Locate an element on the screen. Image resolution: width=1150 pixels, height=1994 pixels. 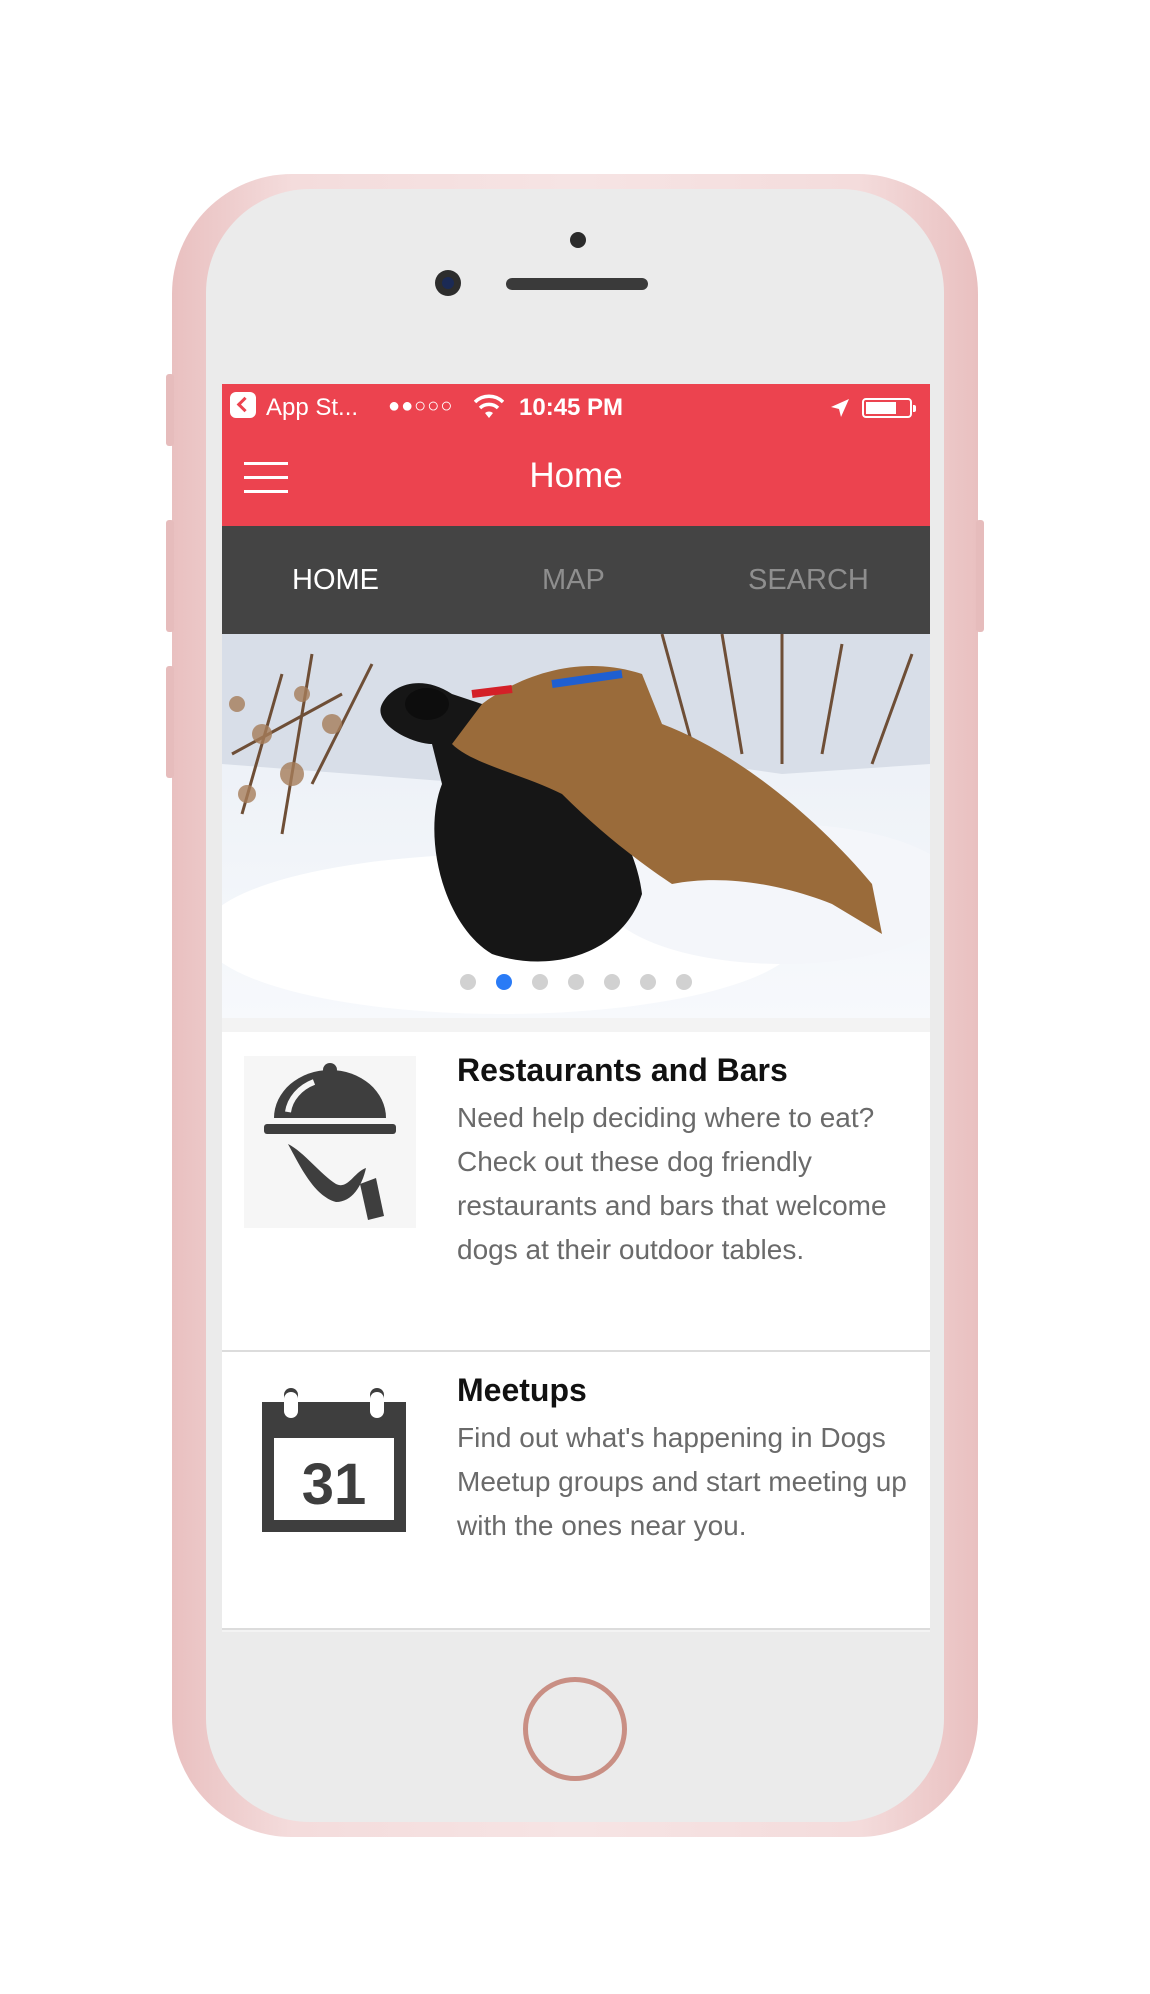
volume-down-button is located at coordinates (170, 722).